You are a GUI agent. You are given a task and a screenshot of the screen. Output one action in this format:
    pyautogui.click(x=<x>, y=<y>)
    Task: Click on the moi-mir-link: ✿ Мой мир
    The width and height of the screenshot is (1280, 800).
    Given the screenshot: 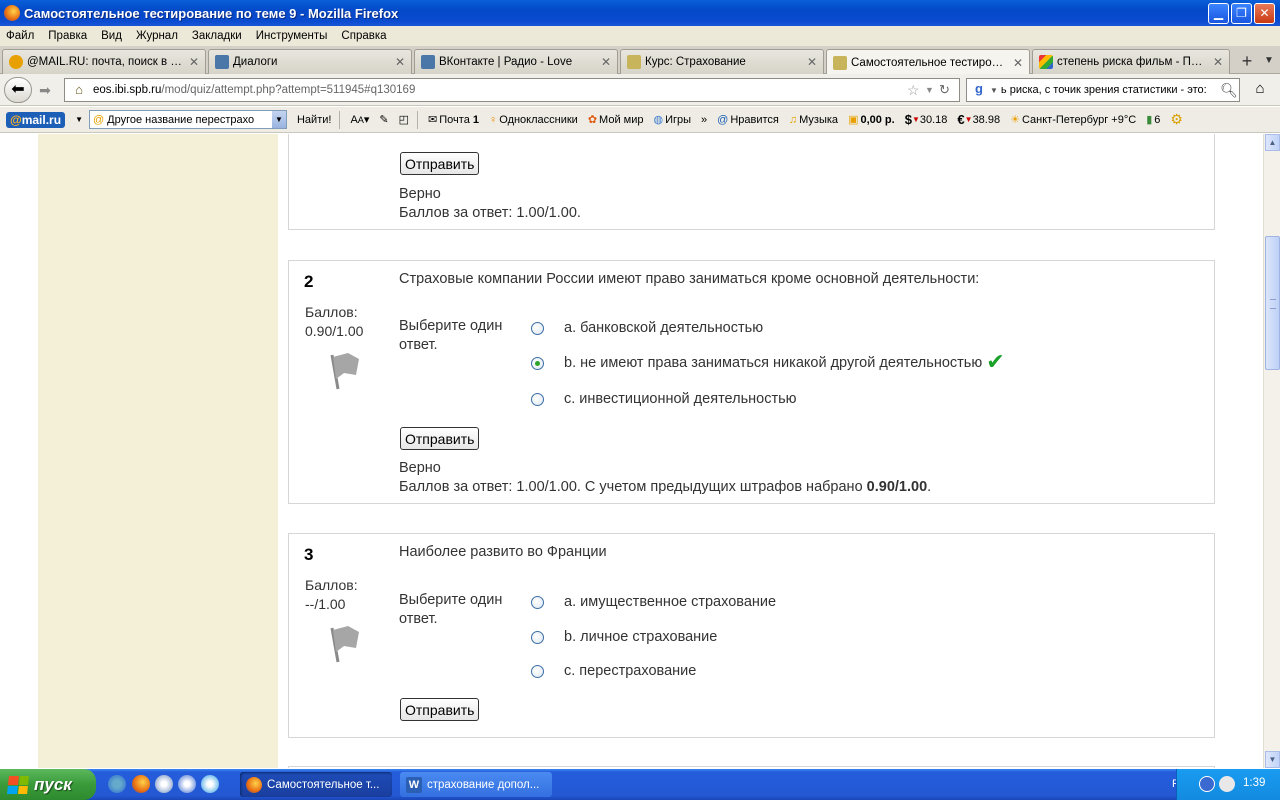 What is the action you would take?
    pyautogui.click(x=616, y=120)
    